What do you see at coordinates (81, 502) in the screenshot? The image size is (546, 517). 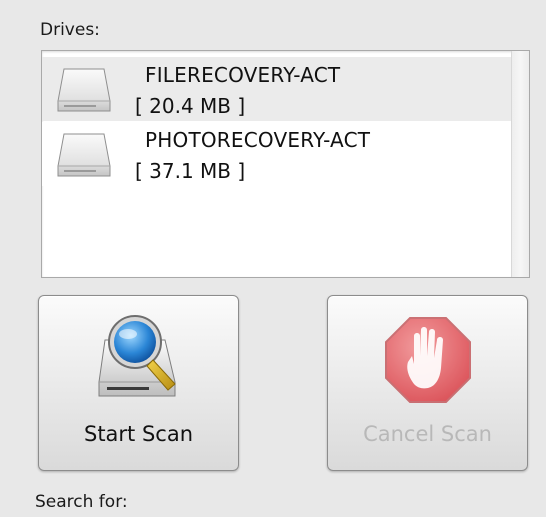 I see `search-for-label: Search for:` at bounding box center [81, 502].